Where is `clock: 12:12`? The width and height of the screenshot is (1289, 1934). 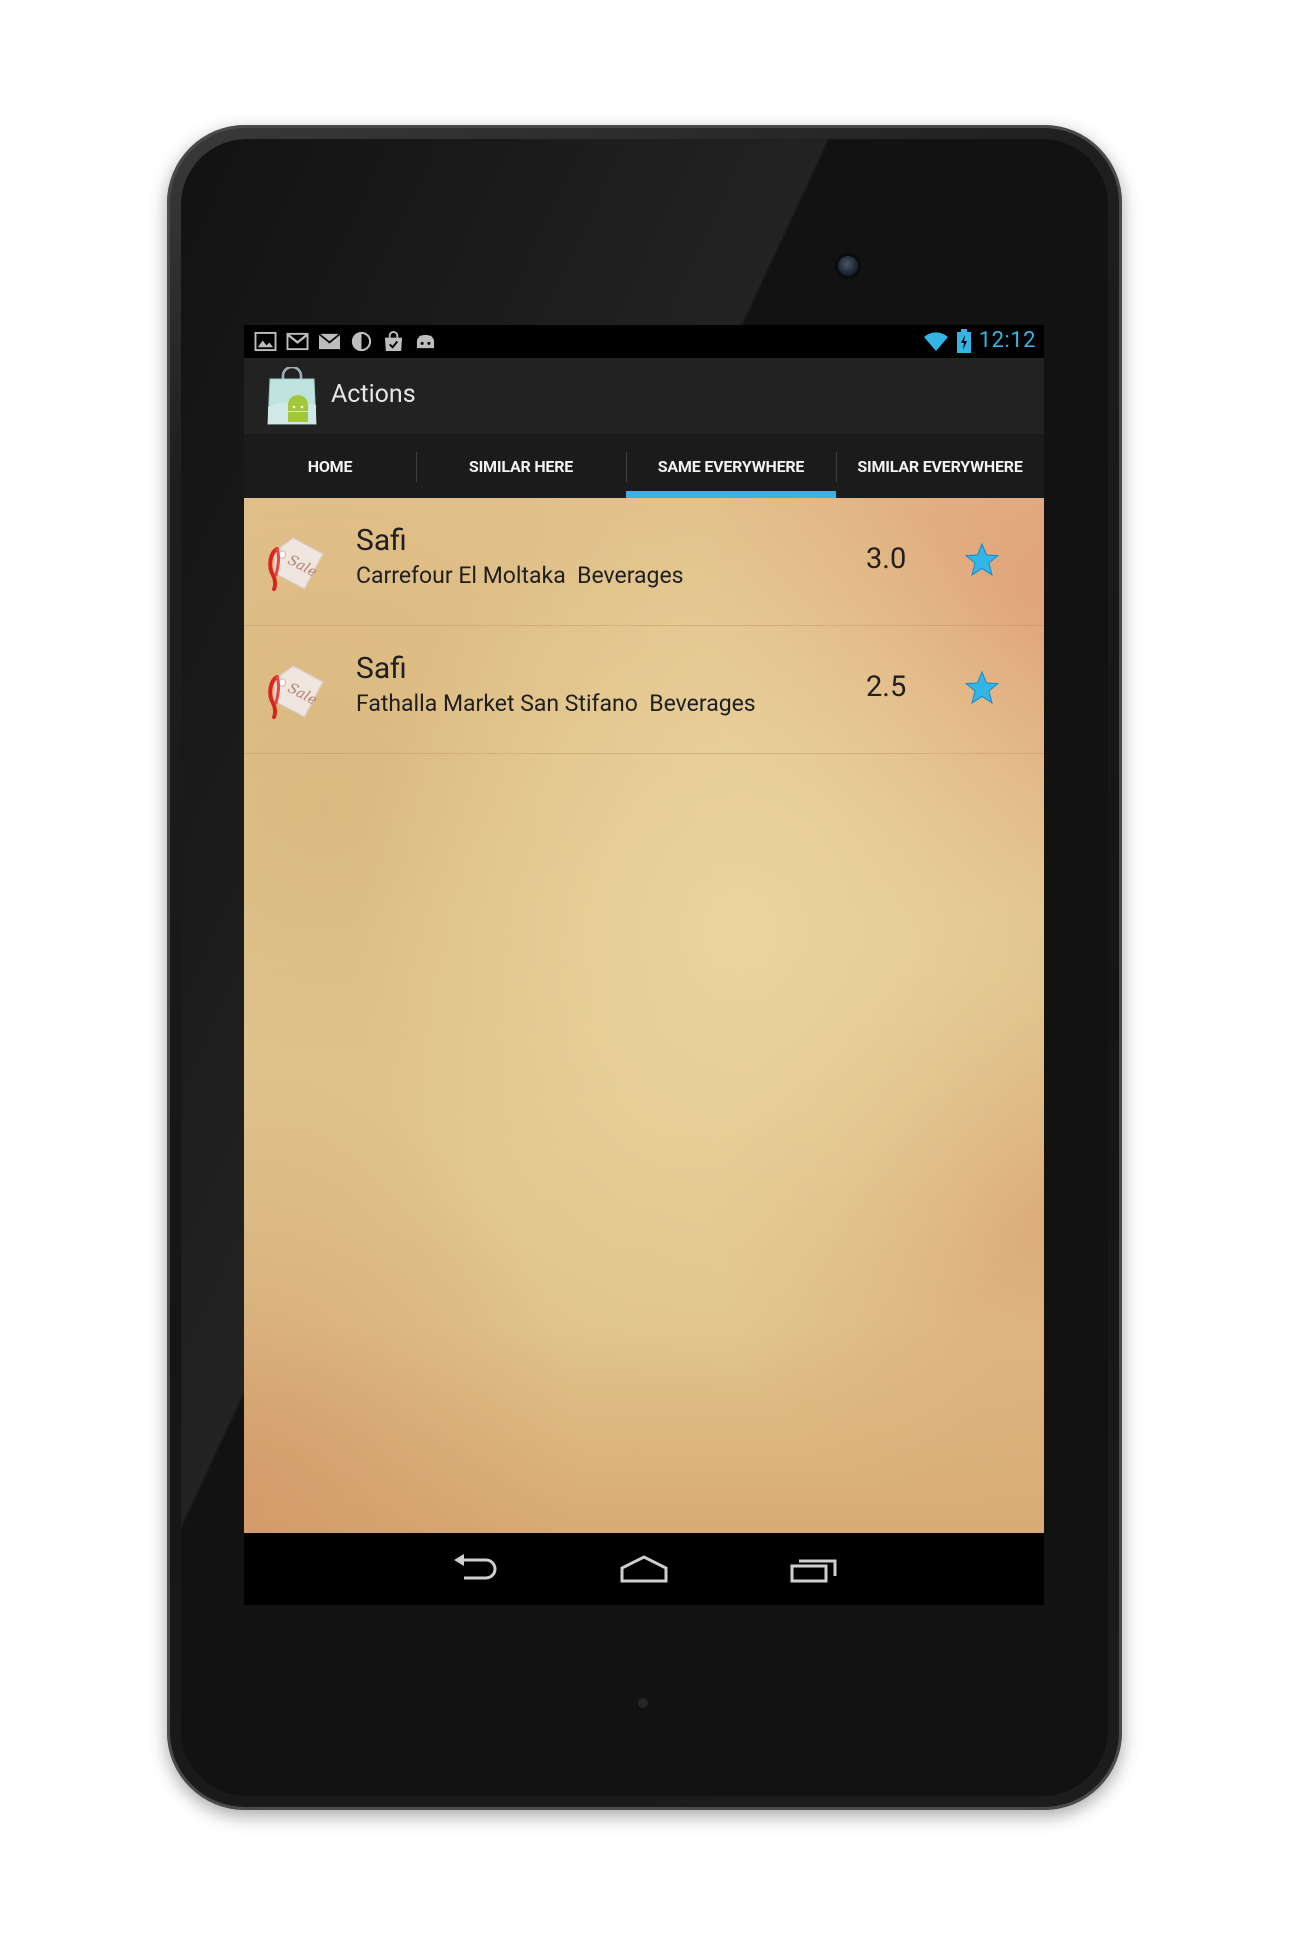 clock: 12:12 is located at coordinates (1007, 340).